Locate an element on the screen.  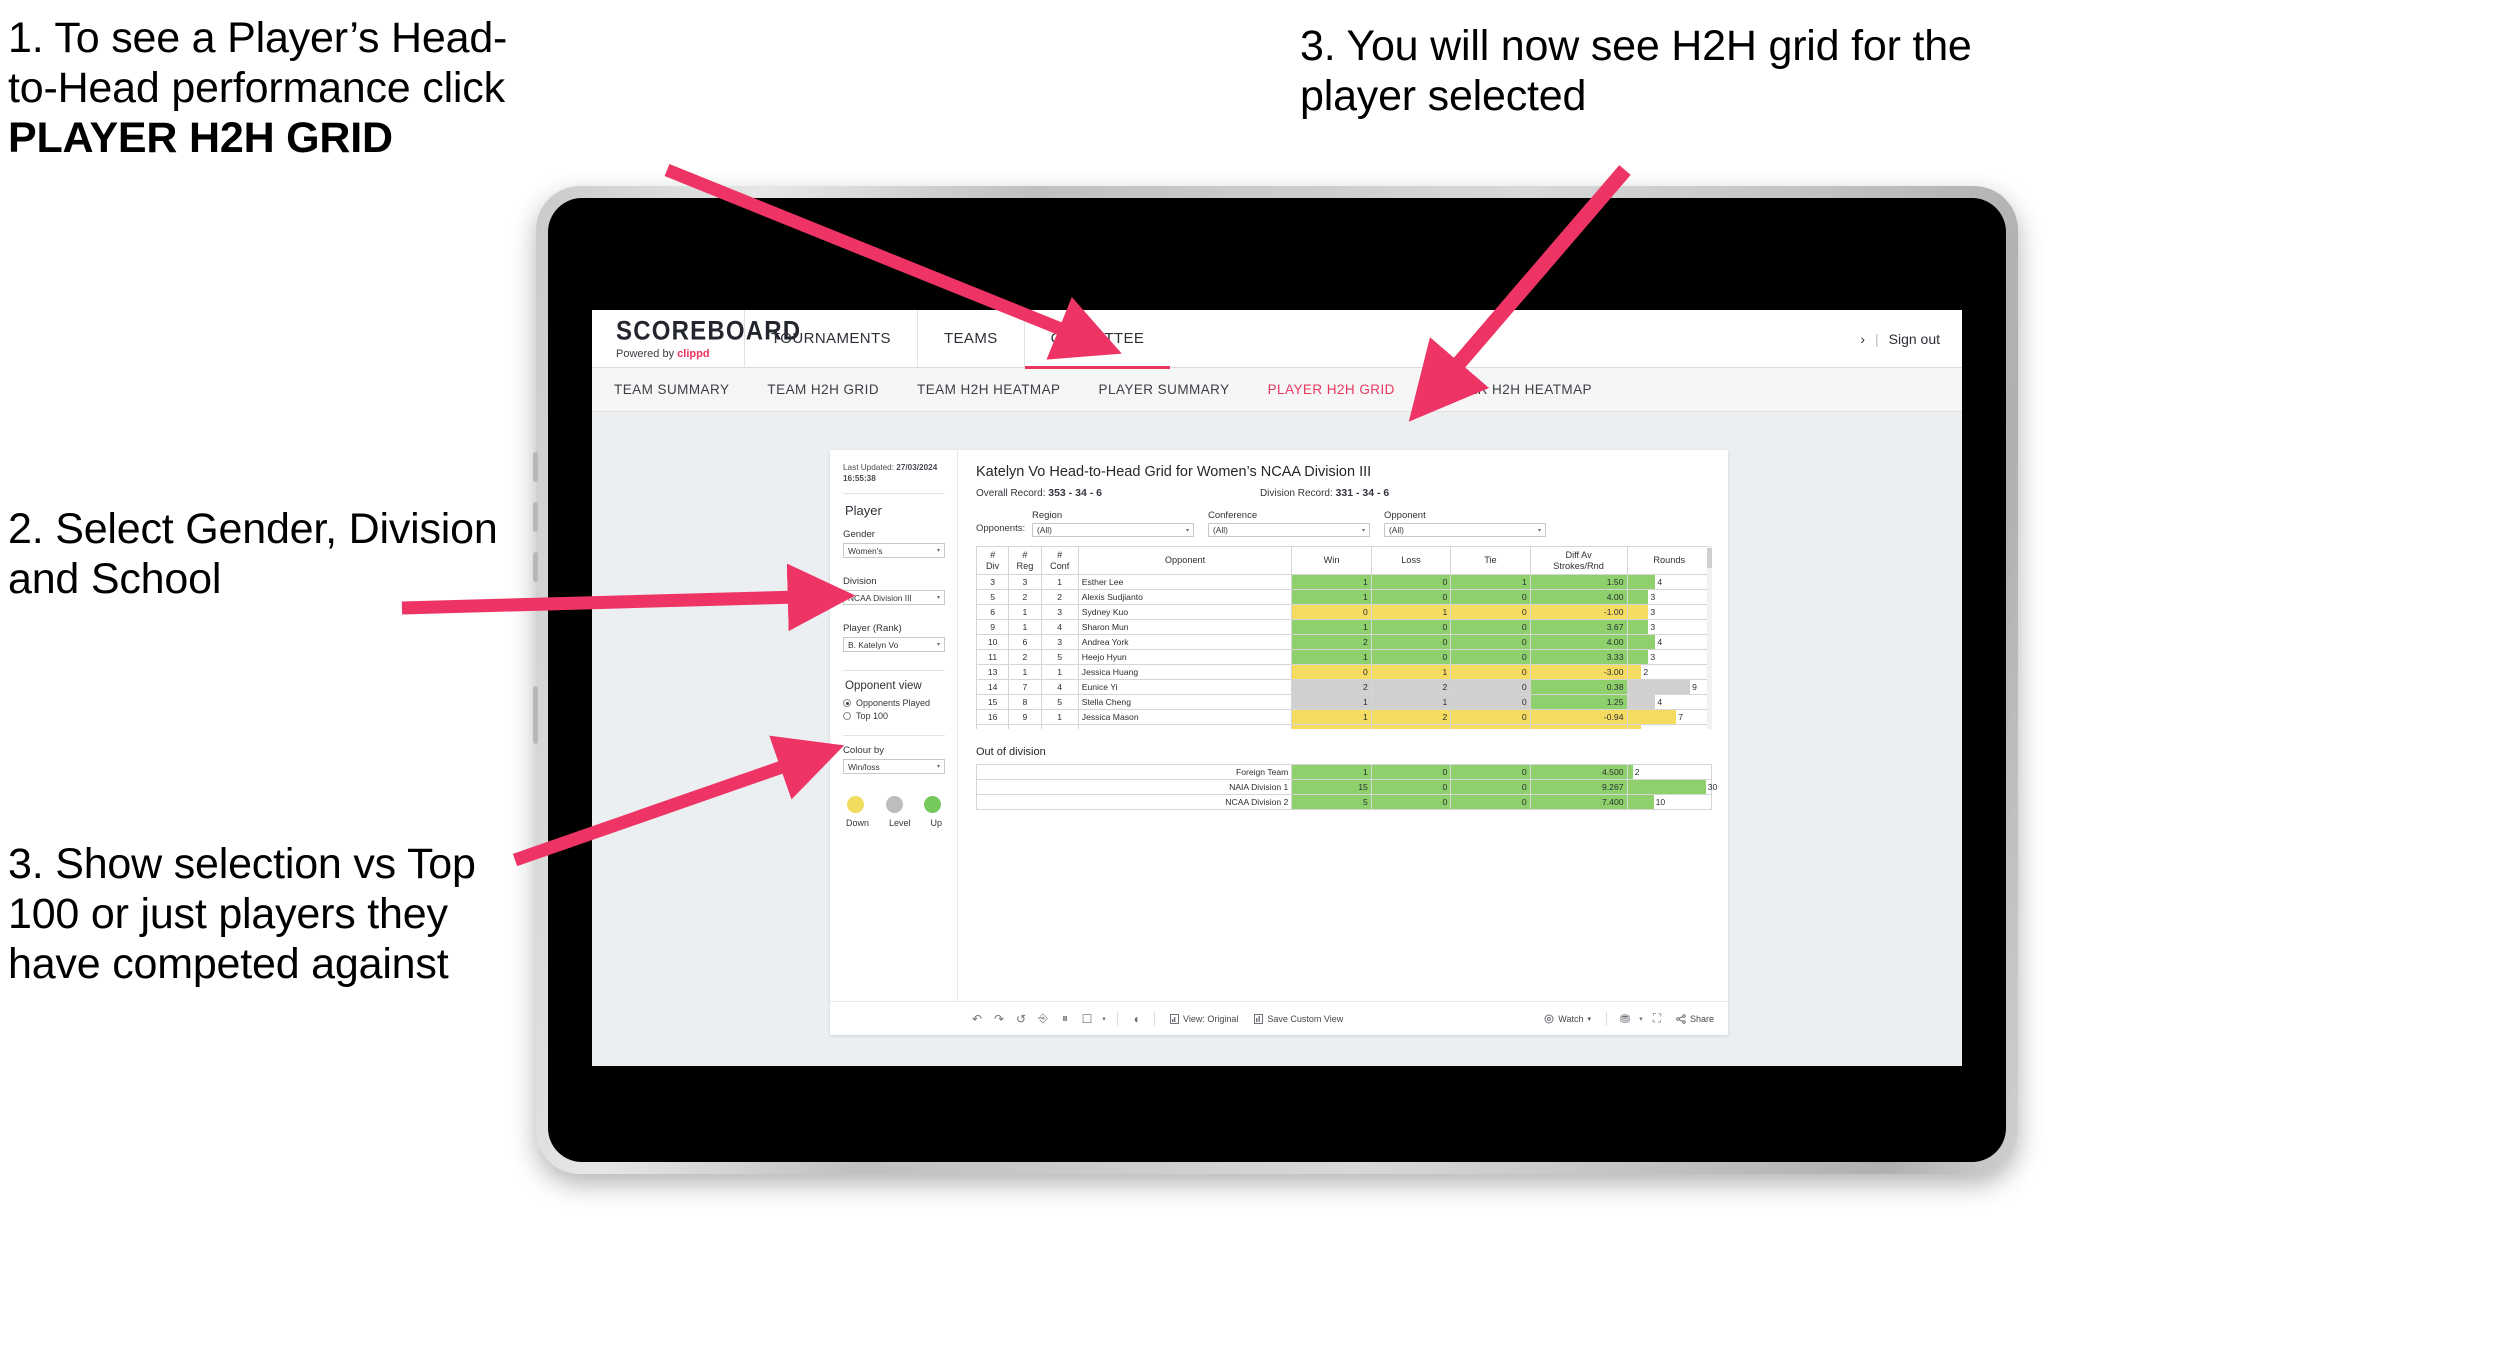
conference-dropdown: (All) ▾ is located at coordinates (1289, 530).